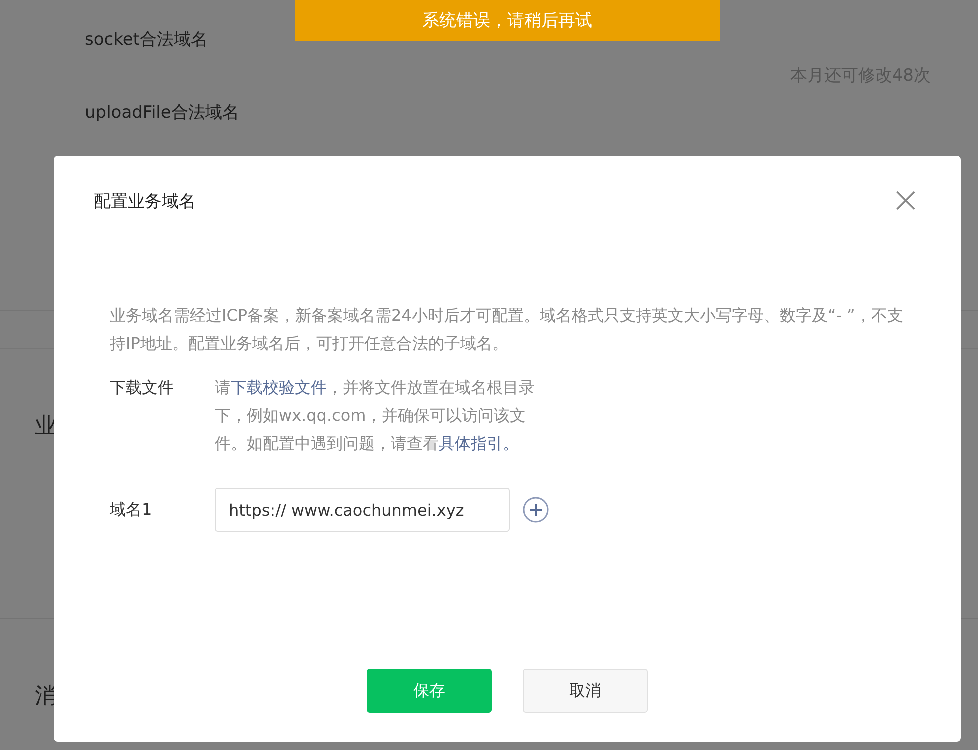  What do you see at coordinates (132, 510) in the screenshot?
I see `field-label: 域名1` at bounding box center [132, 510].